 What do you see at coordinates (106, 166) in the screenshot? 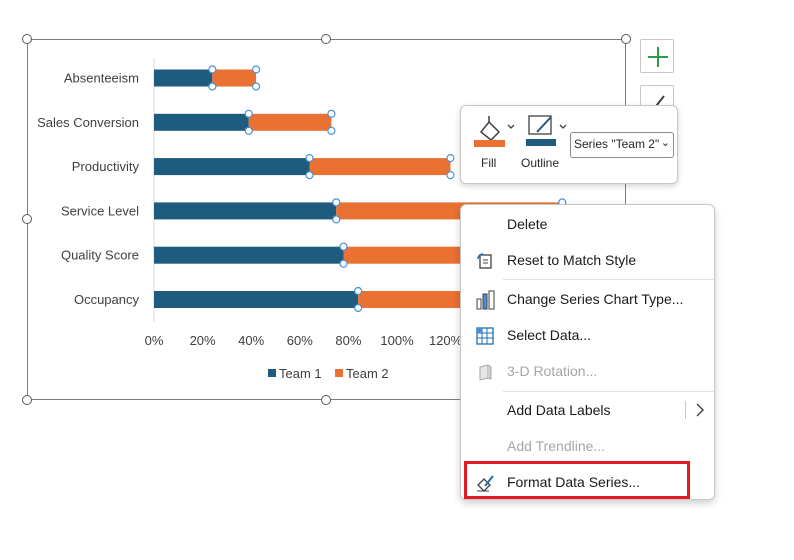
I see `category-label: Productivity` at bounding box center [106, 166].